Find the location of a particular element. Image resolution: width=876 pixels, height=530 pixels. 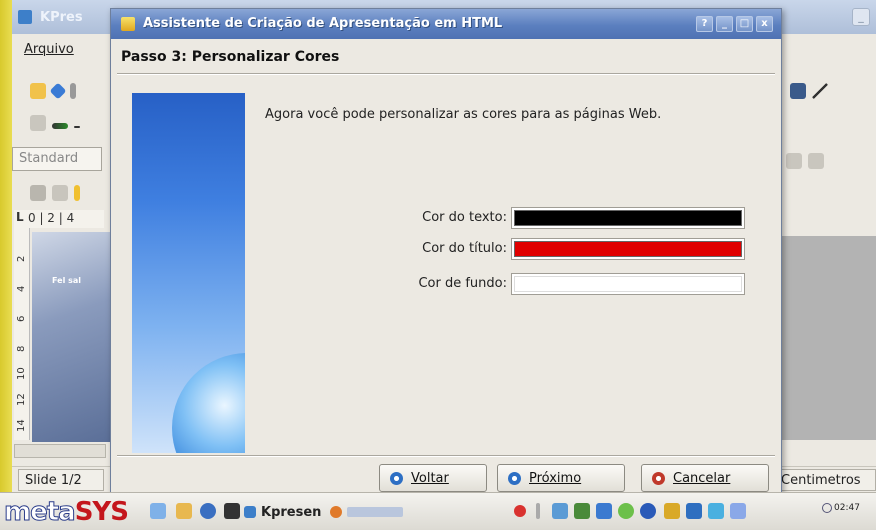

task-firefox is located at coordinates (370, 512).